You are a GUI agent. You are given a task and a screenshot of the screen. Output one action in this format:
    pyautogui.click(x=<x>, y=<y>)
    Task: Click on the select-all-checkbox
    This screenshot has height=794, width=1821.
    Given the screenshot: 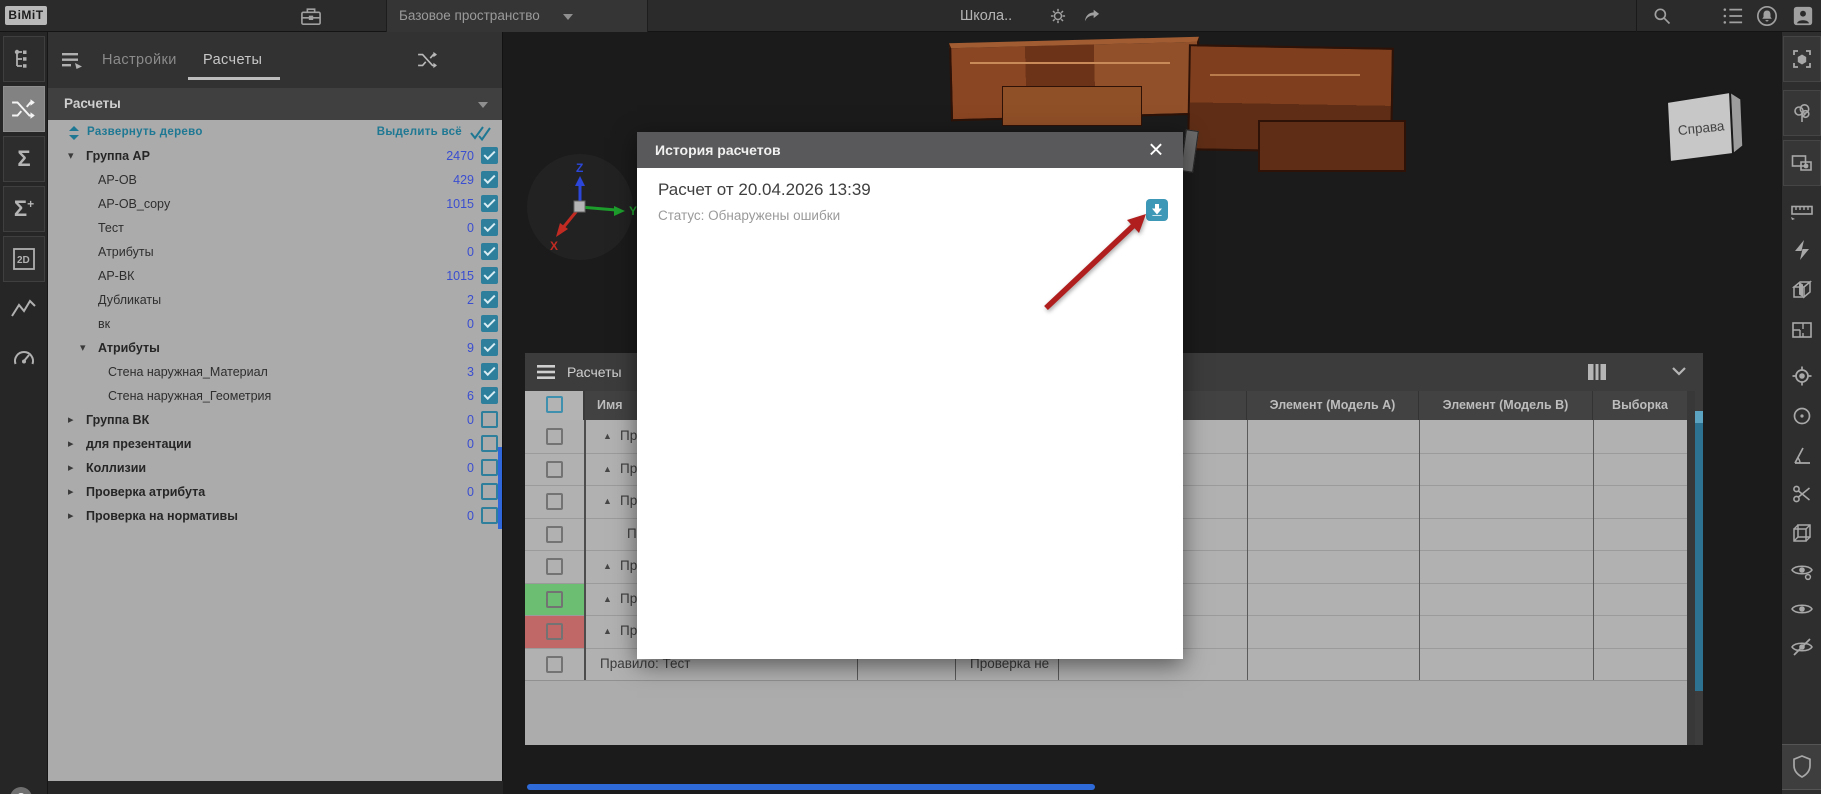 What is the action you would take?
    pyautogui.click(x=554, y=404)
    